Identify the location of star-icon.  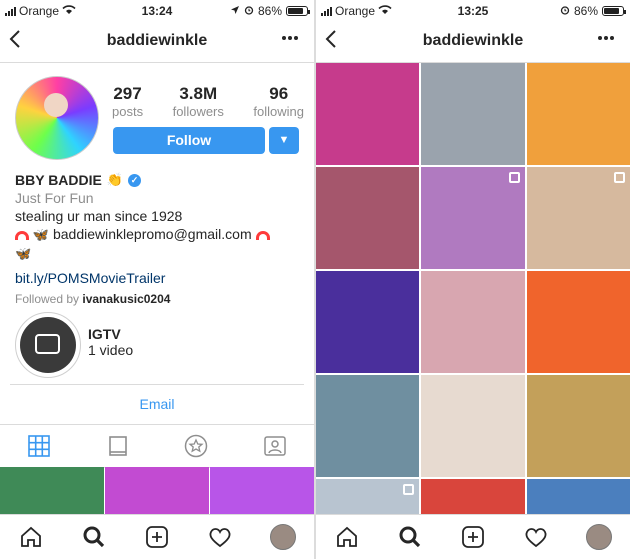
(196, 446).